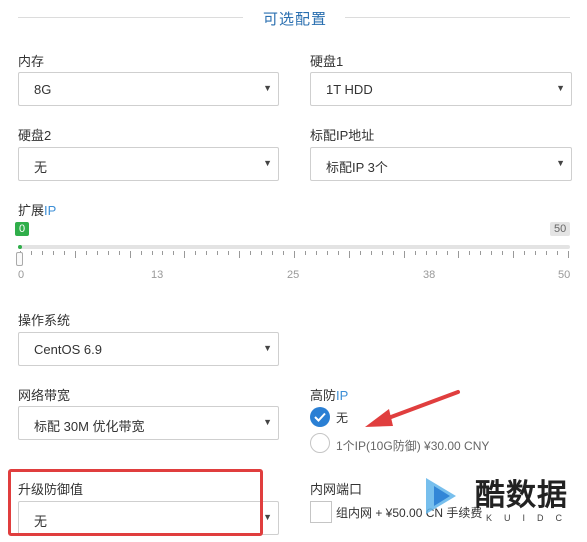 This screenshot has height=542, width=587. What do you see at coordinates (293, 275) in the screenshot?
I see `tick-label-25: 25` at bounding box center [293, 275].